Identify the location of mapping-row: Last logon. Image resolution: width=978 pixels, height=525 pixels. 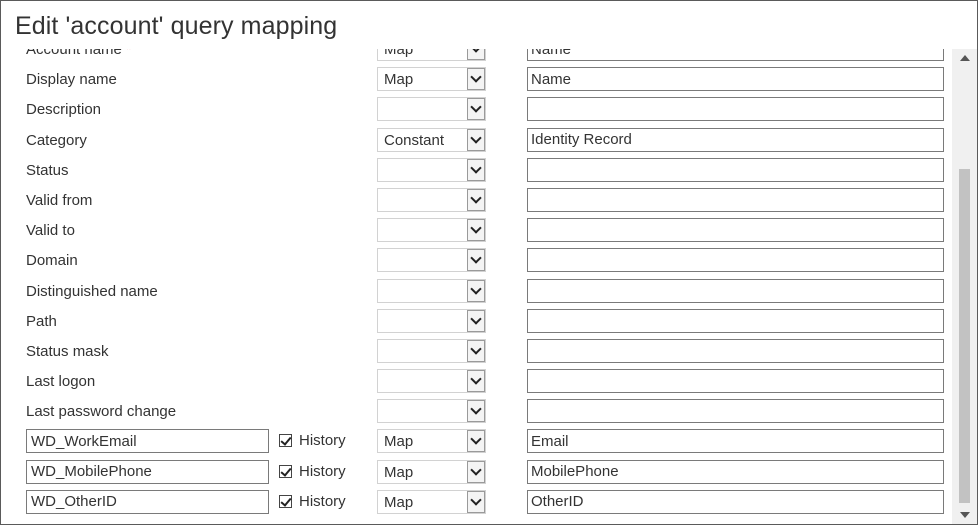
(476, 380).